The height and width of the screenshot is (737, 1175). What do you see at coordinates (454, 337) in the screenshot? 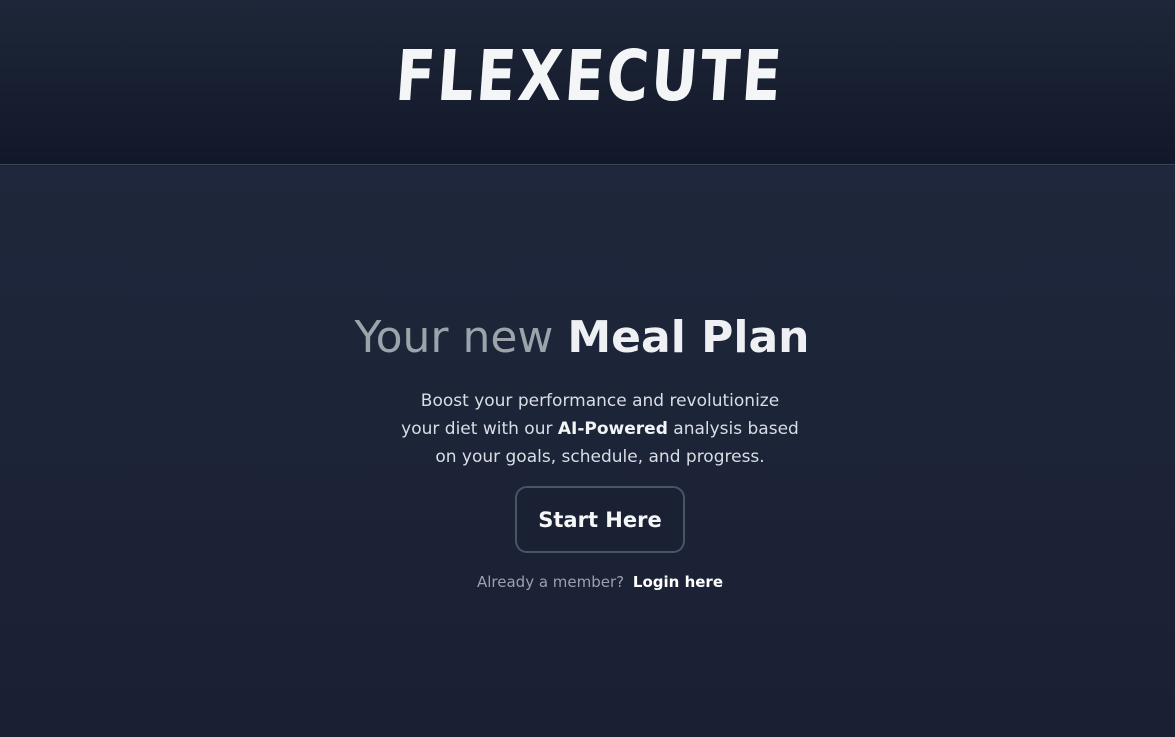
I see `hero-title-muted: Your new` at bounding box center [454, 337].